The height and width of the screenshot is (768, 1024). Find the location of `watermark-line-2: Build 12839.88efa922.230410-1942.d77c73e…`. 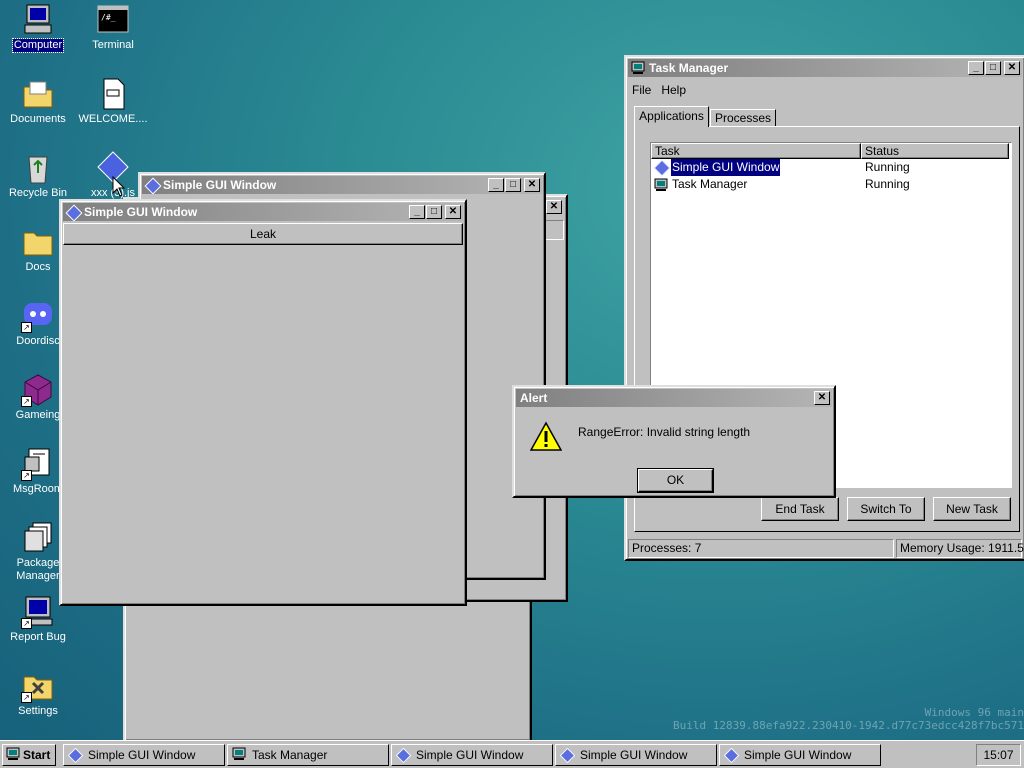

watermark-line-2: Build 12839.88efa922.230410-1942.d77c73e… is located at coordinates (848, 725).